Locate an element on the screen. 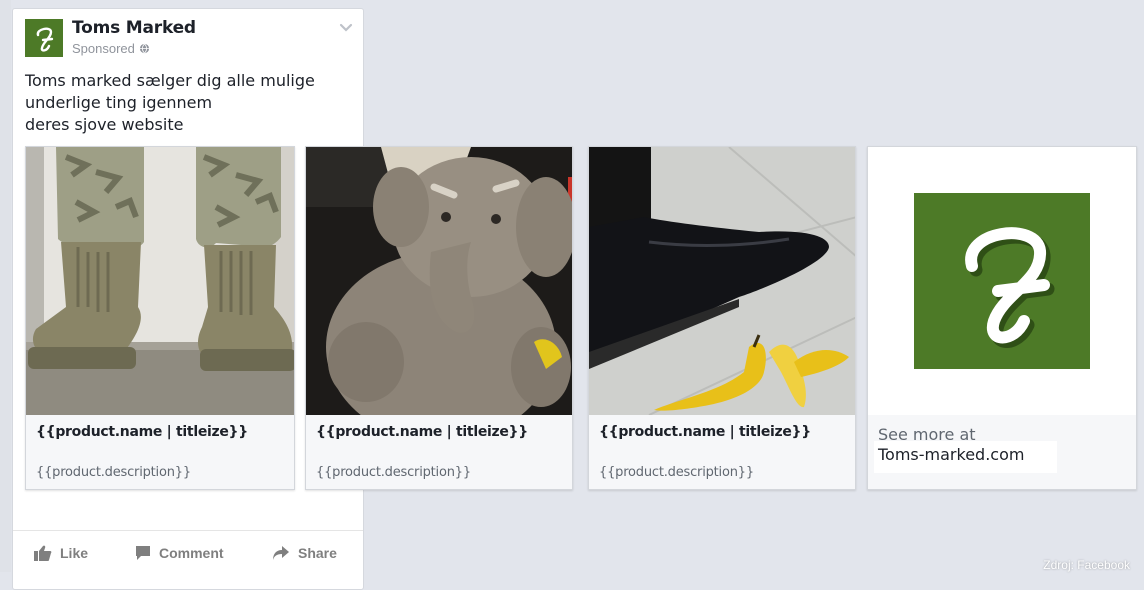 The width and height of the screenshot is (1144, 590). military-boots-photo is located at coordinates (160, 281).